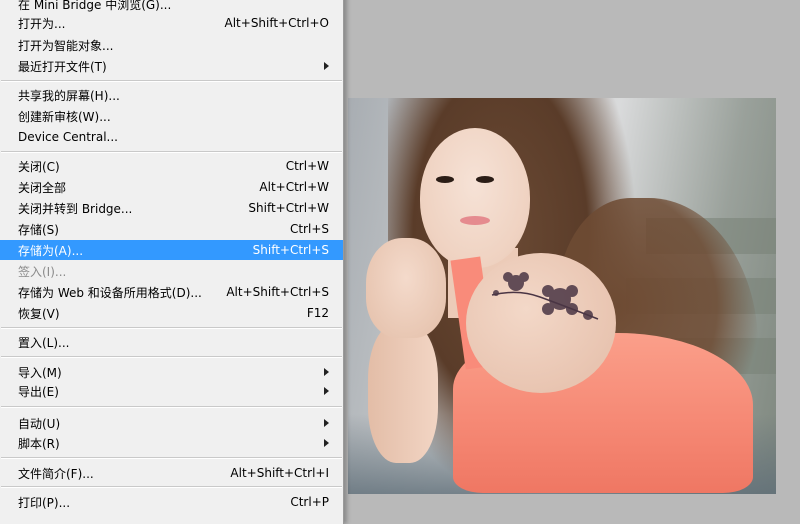  What do you see at coordinates (62, 66) in the screenshot?
I see `menu-item-label: 最近打开文件(T)` at bounding box center [62, 66].